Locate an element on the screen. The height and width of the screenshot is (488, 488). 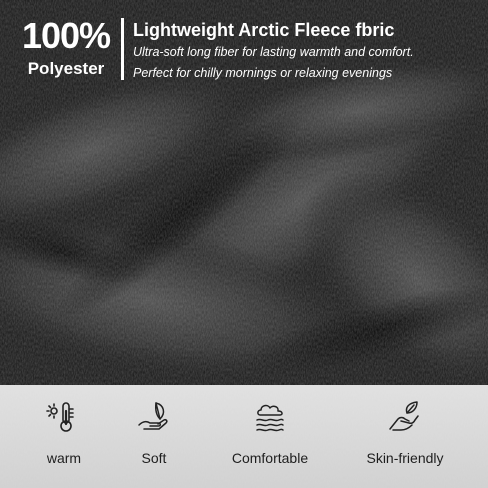
feature-label-warm: warm is located at coordinates (64, 458).